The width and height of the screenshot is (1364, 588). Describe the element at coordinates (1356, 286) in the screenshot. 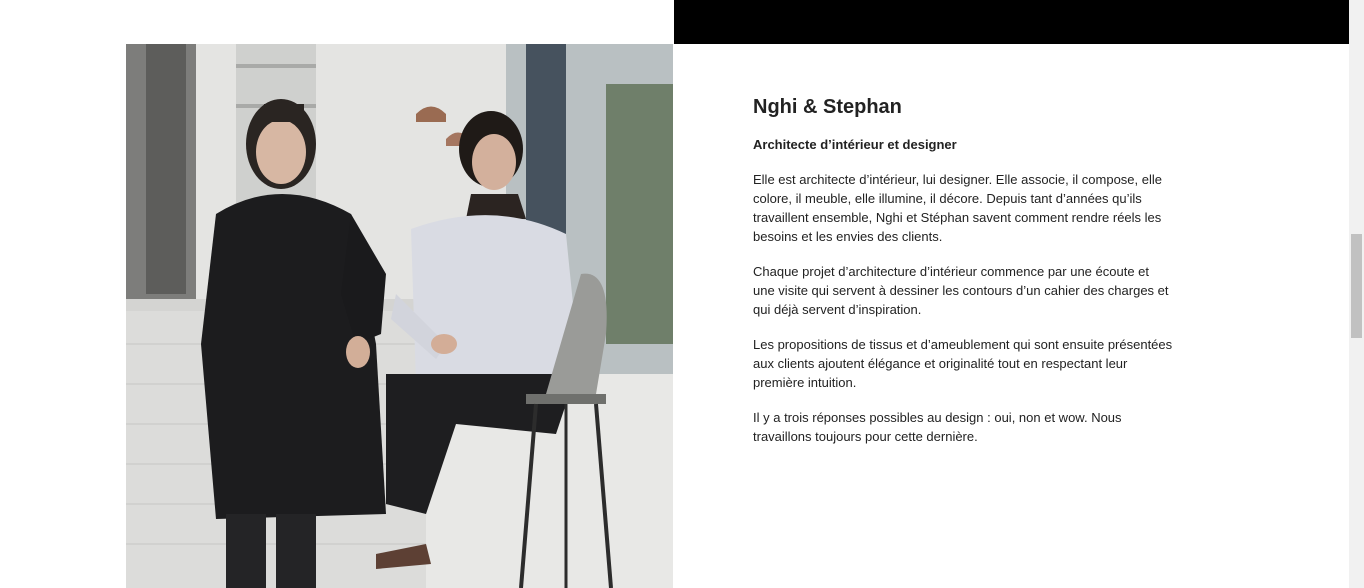

I see `scrollbar-thumb` at that location.